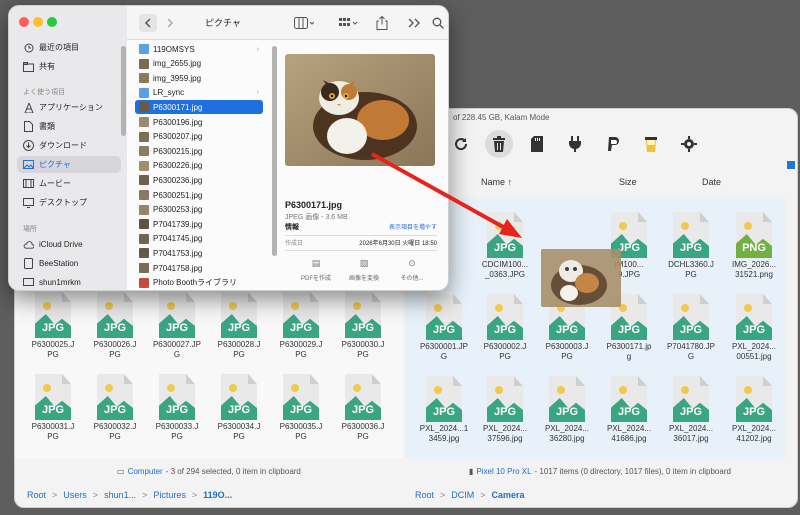 The image size is (800, 515). Describe the element at coordinates (239, 408) in the screenshot. I see `file-item: JPG P6300034.J PG` at that location.